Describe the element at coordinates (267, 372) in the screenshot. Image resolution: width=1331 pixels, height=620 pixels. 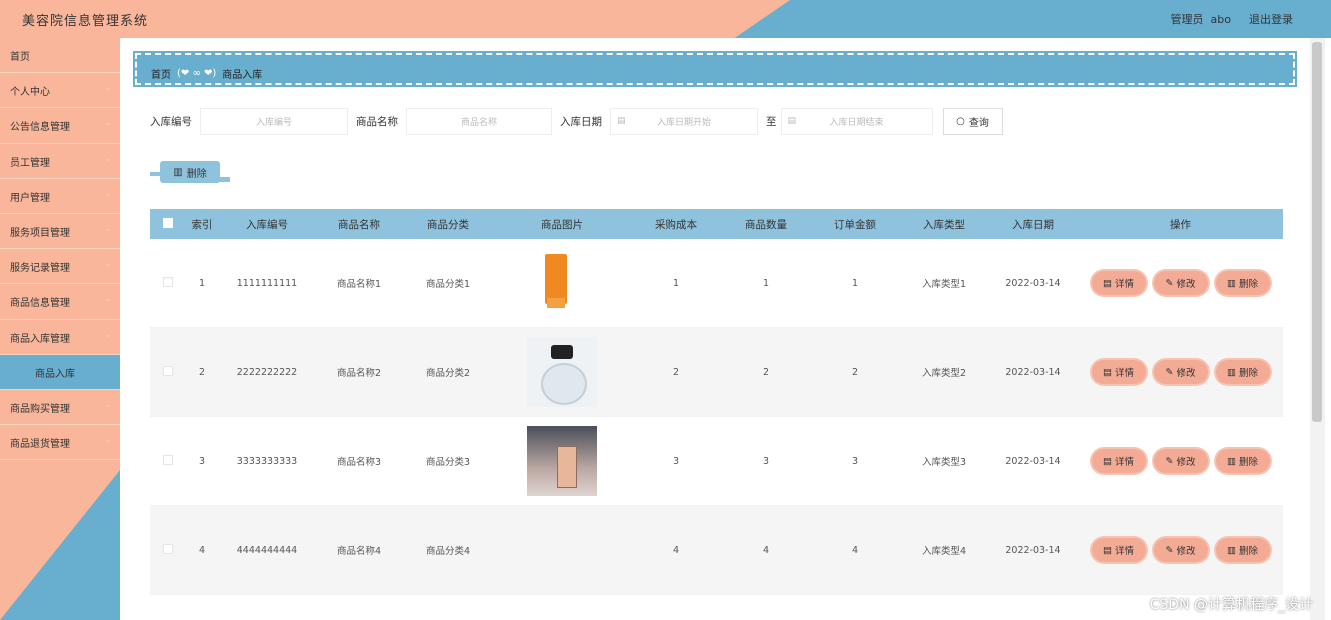
I see `cell-code: 2222222222` at that location.